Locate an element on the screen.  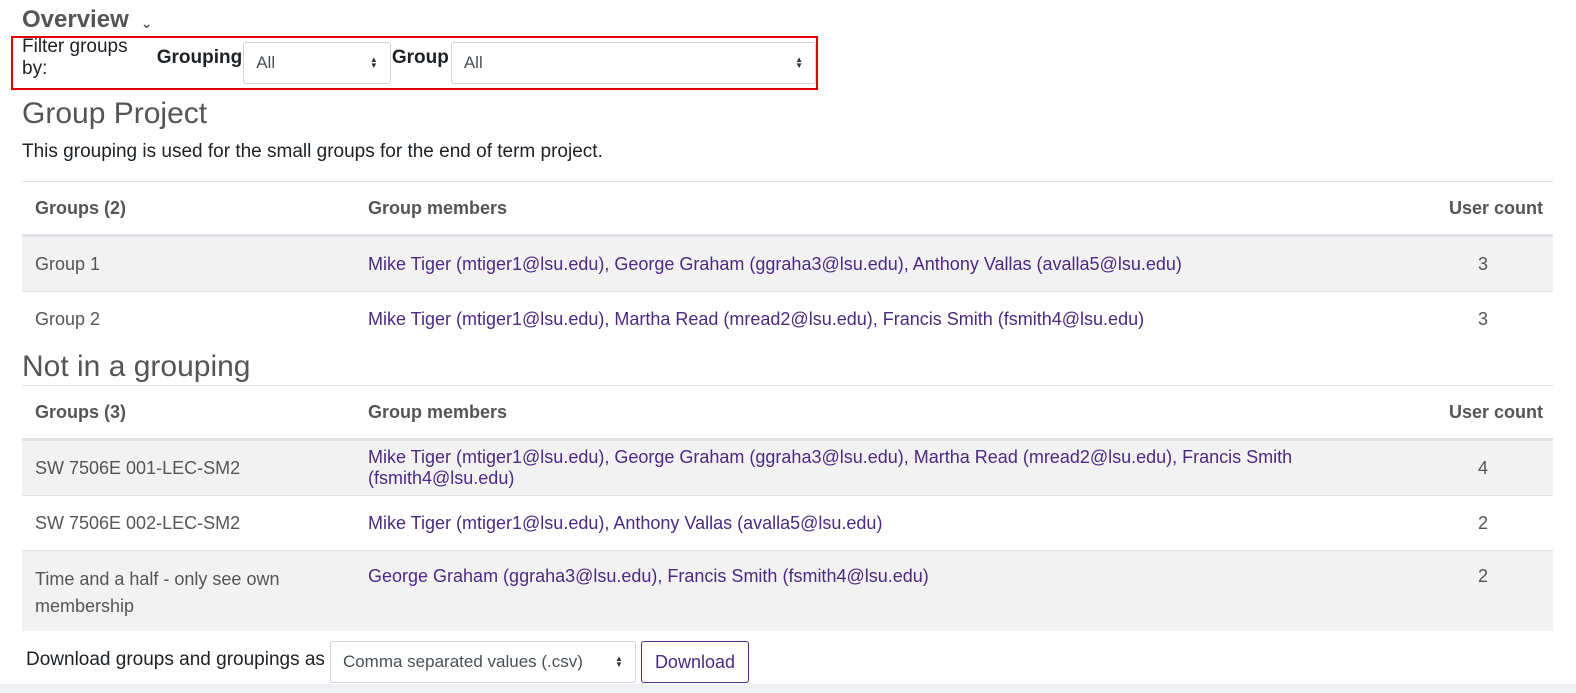
group-name: SW 7506E 002-LEC-SM2 is located at coordinates (138, 522).